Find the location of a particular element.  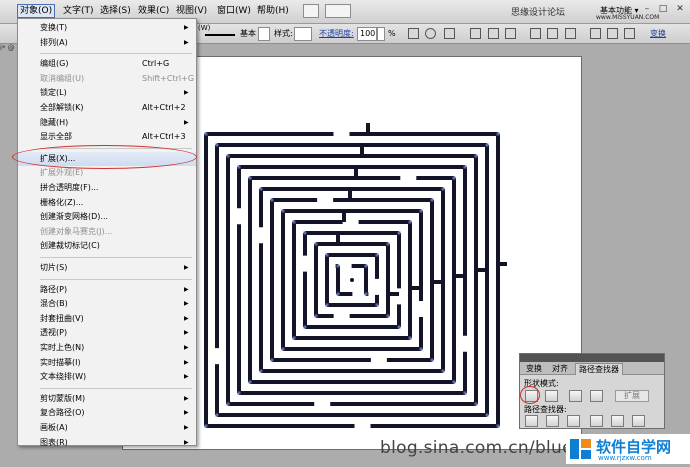

menu-item: 实时描摹(I) ▶ is located at coordinates (107, 363).